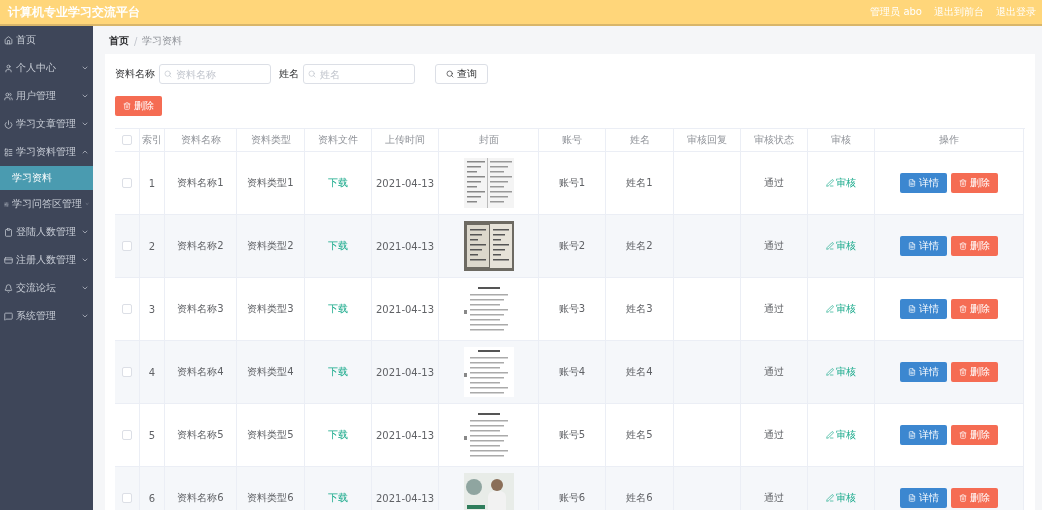  Describe the element at coordinates (271, 309) in the screenshot. I see `table-cell: 资料类型3` at that location.